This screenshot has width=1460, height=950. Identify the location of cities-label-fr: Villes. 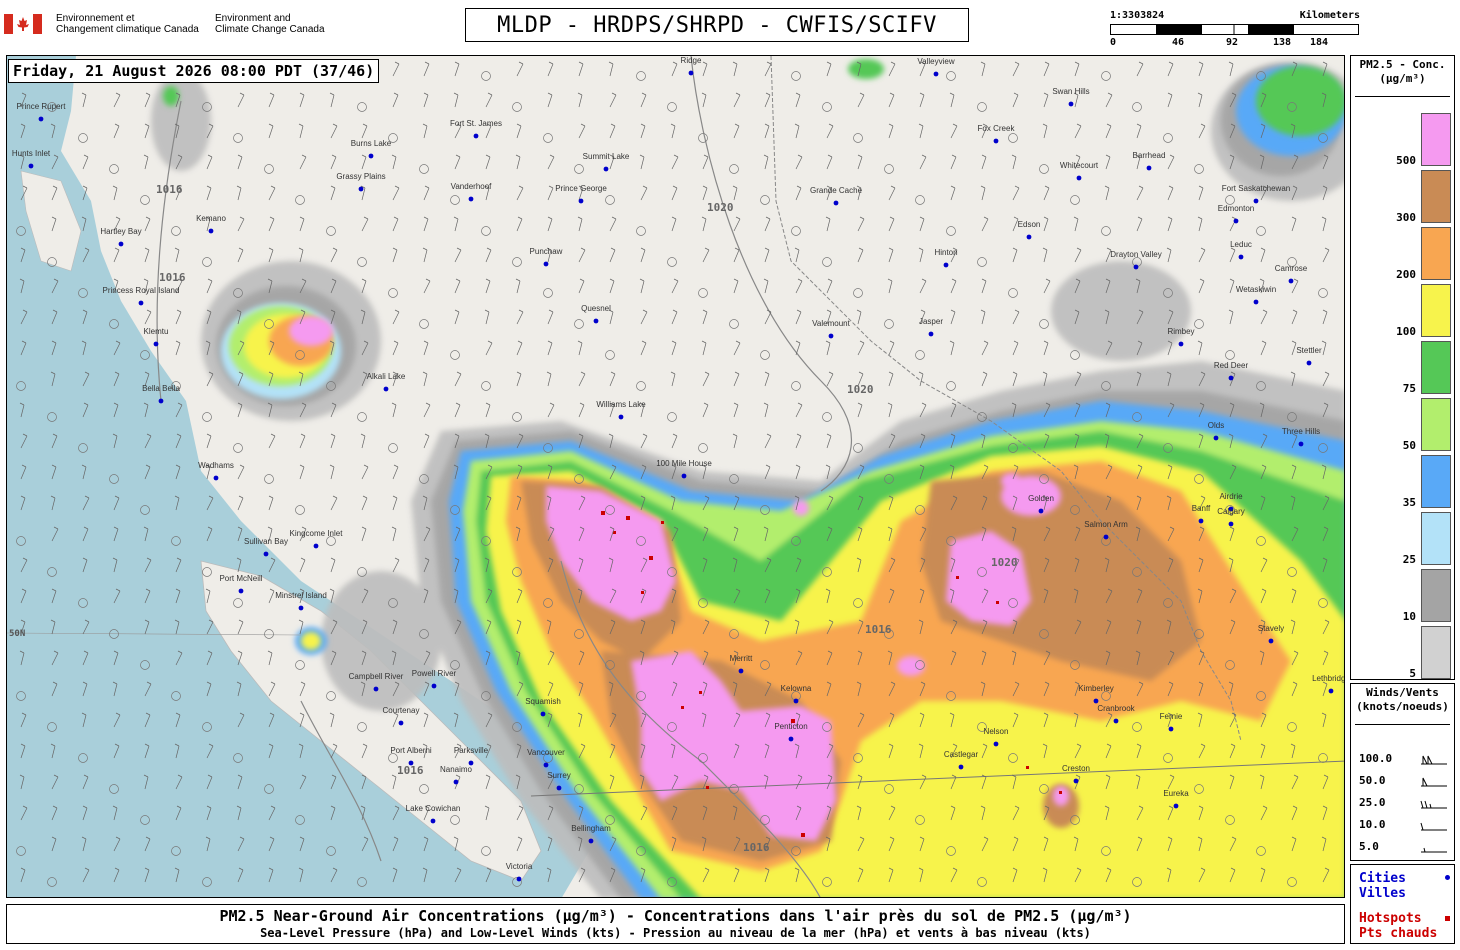
(1382, 893).